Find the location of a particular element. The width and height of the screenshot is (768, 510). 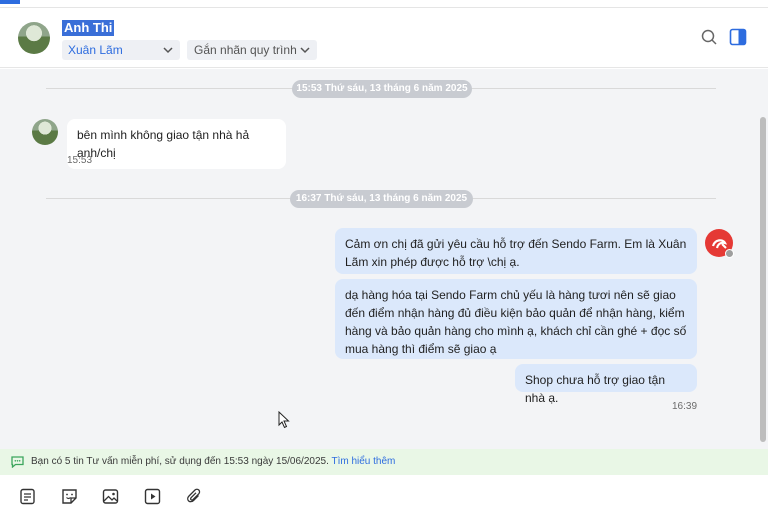

video-icon is located at coordinates (152, 496).